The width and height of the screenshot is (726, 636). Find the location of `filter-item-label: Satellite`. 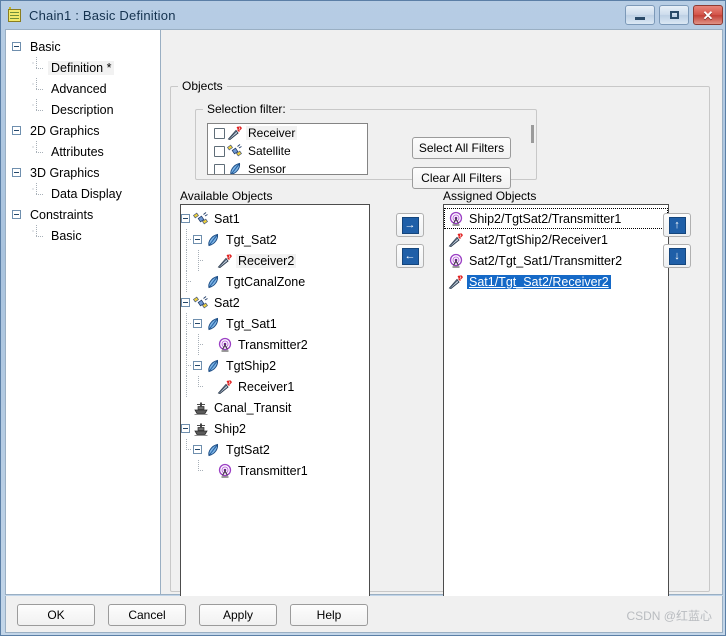

filter-item-label: Satellite is located at coordinates (269, 151).